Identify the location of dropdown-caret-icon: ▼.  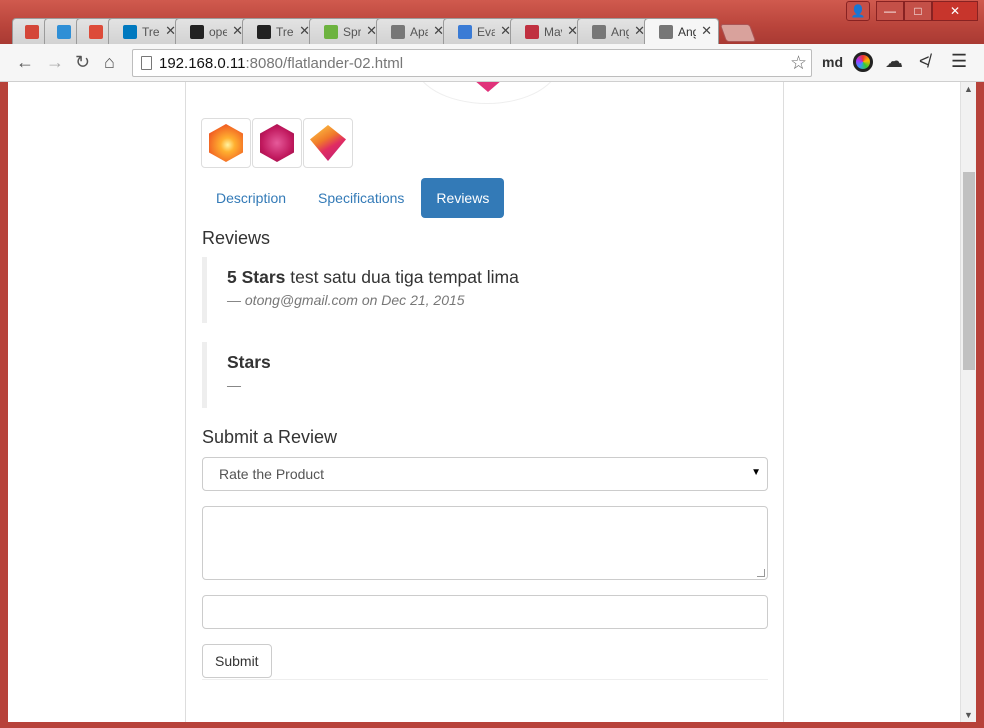
(756, 472).